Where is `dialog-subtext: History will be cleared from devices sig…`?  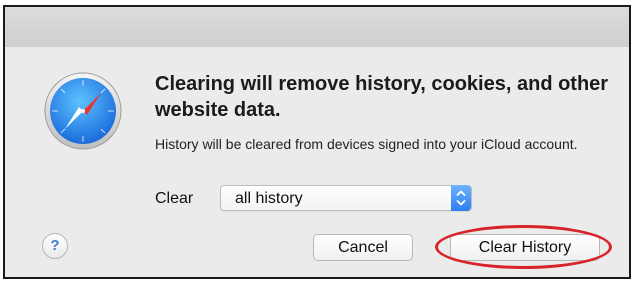
dialog-subtext: History will be cleared from devices sig… is located at coordinates (366, 144).